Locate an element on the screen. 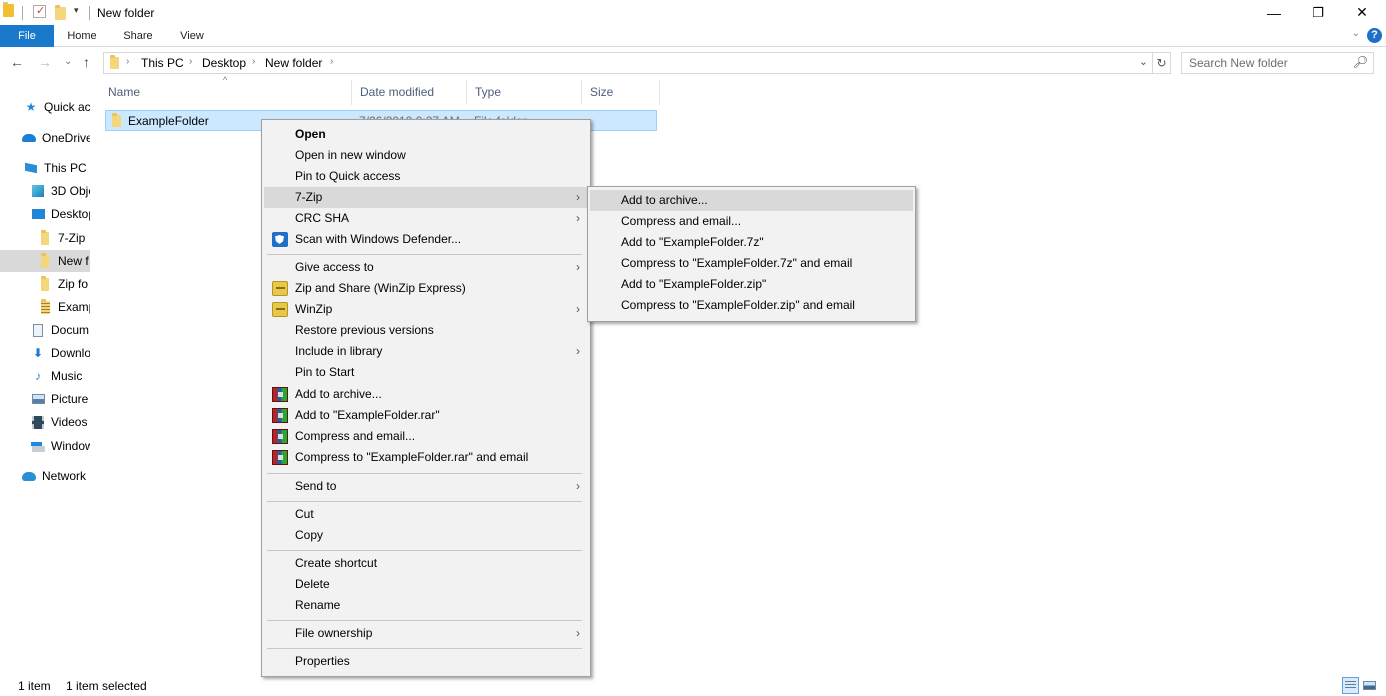 This screenshot has width=1386, height=696. menu-item-zip-and-share: Zip and Share (WinZip Express) is located at coordinates (426, 288).